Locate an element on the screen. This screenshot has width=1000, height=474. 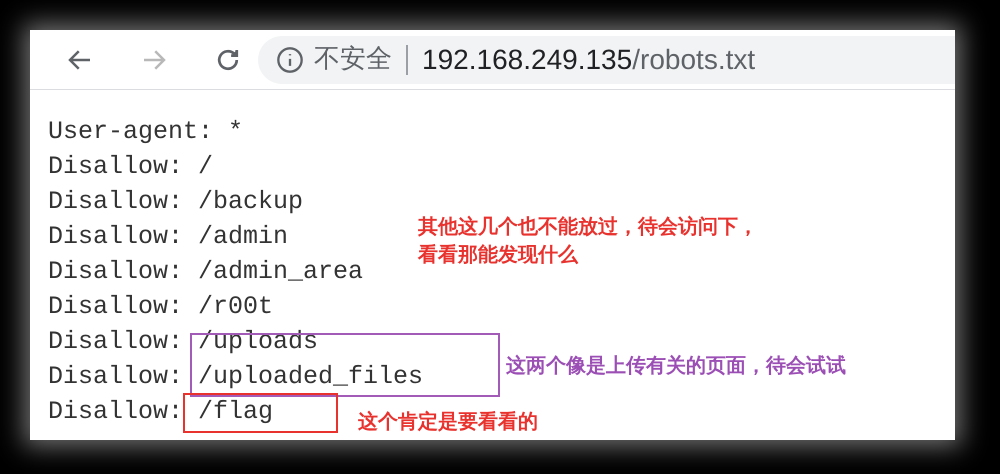
info-icon is located at coordinates (290, 60).